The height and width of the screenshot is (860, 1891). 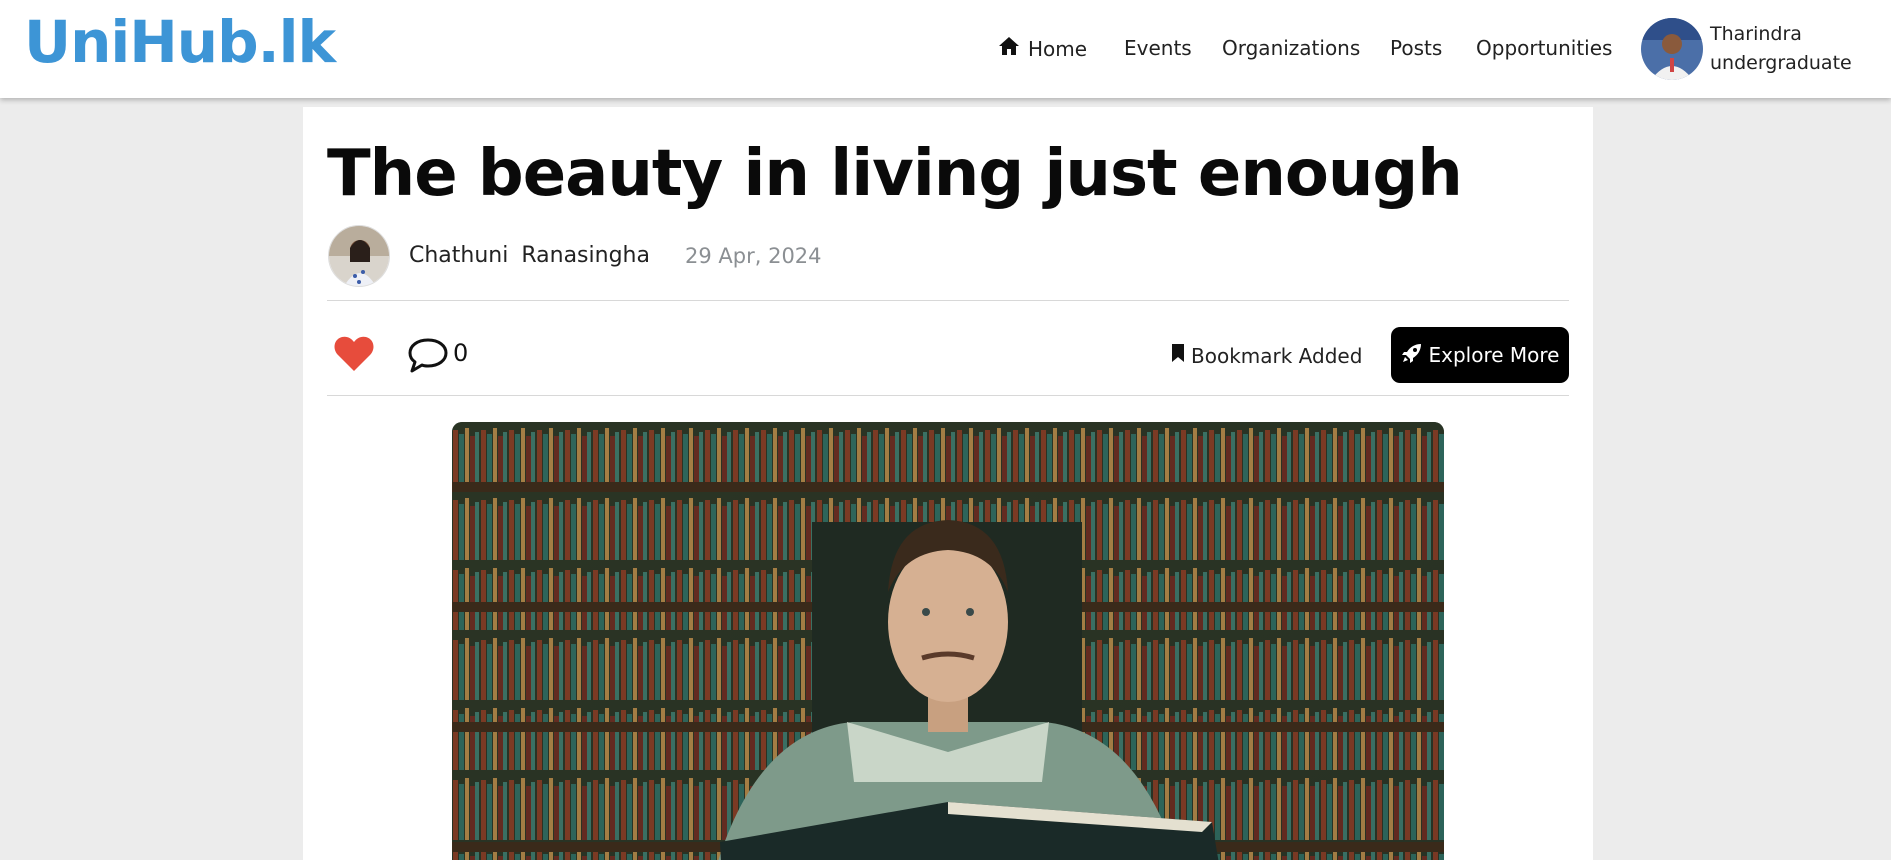 What do you see at coordinates (1544, 48) in the screenshot?
I see `nav-opportunities: Opportunities` at bounding box center [1544, 48].